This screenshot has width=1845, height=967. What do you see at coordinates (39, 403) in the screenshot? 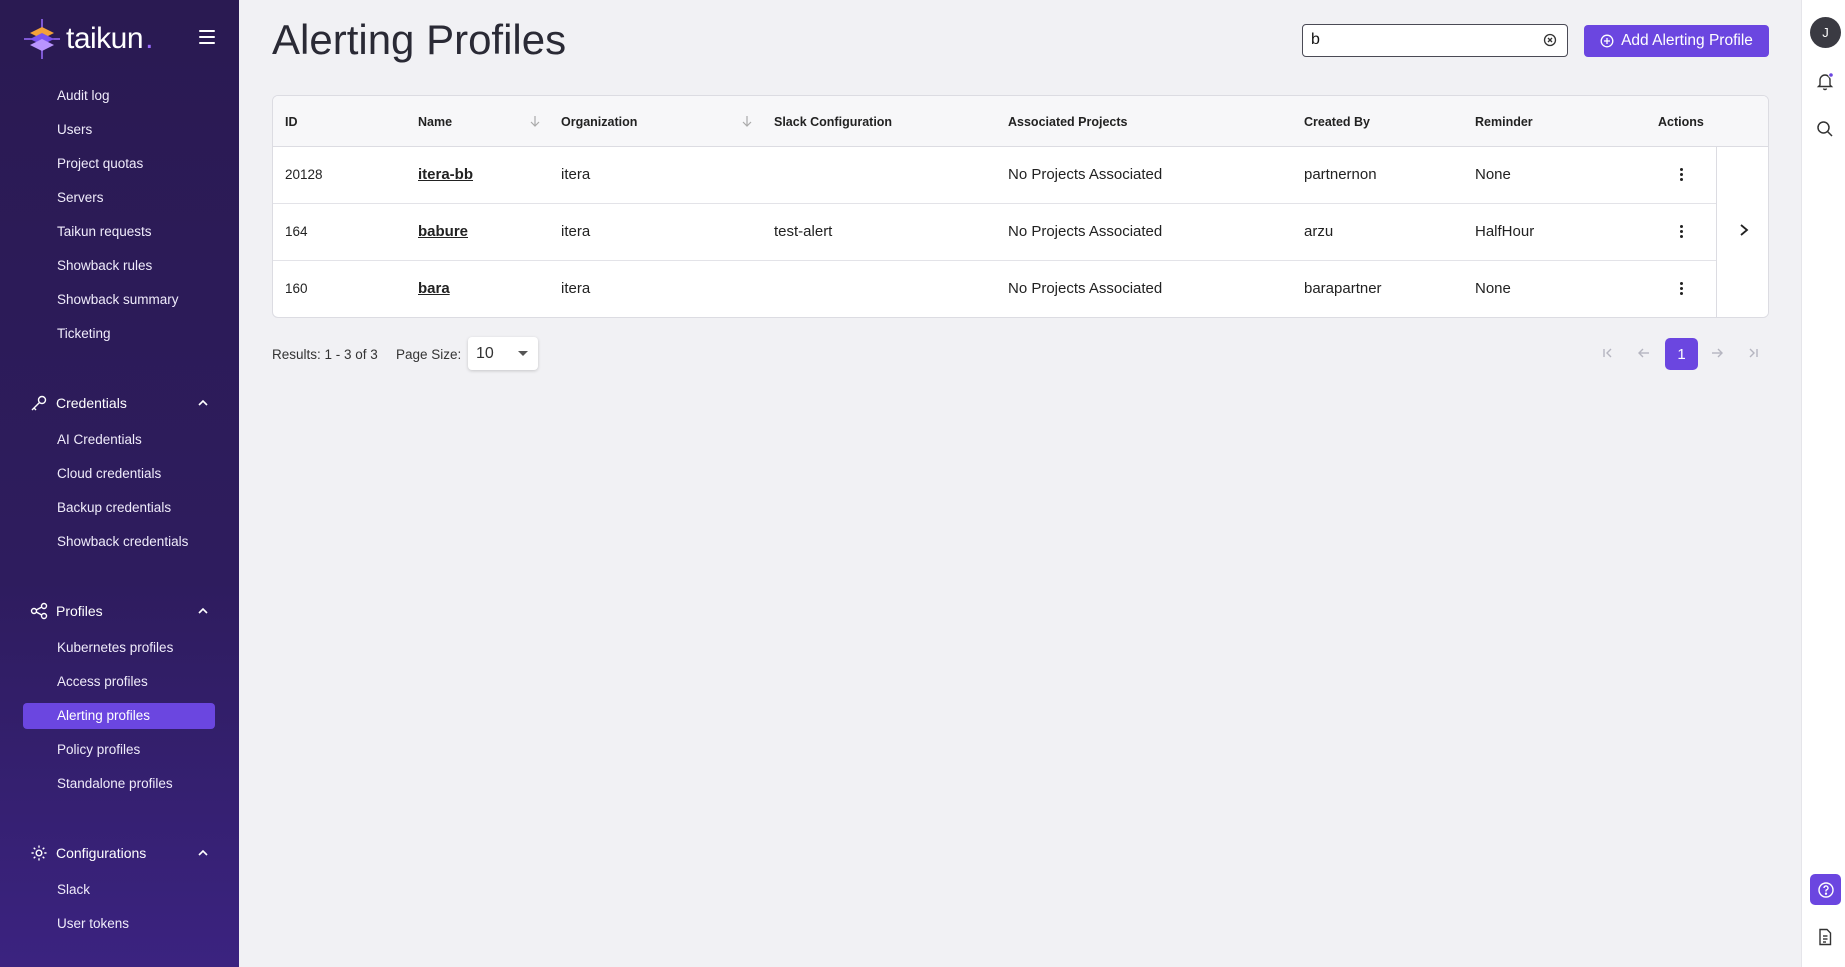
I see `key-icon` at bounding box center [39, 403].